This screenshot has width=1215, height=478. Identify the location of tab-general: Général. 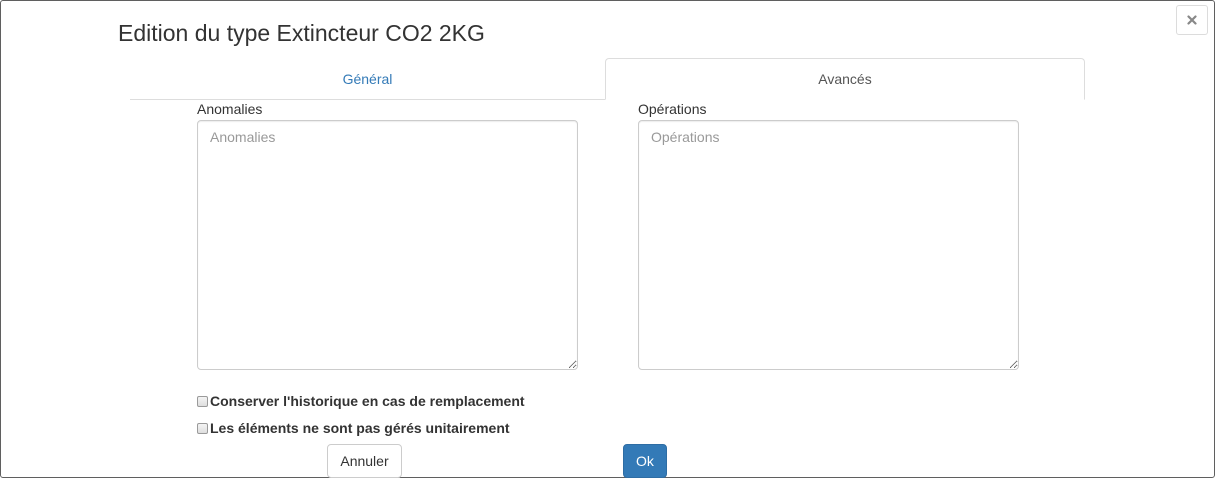
(367, 79).